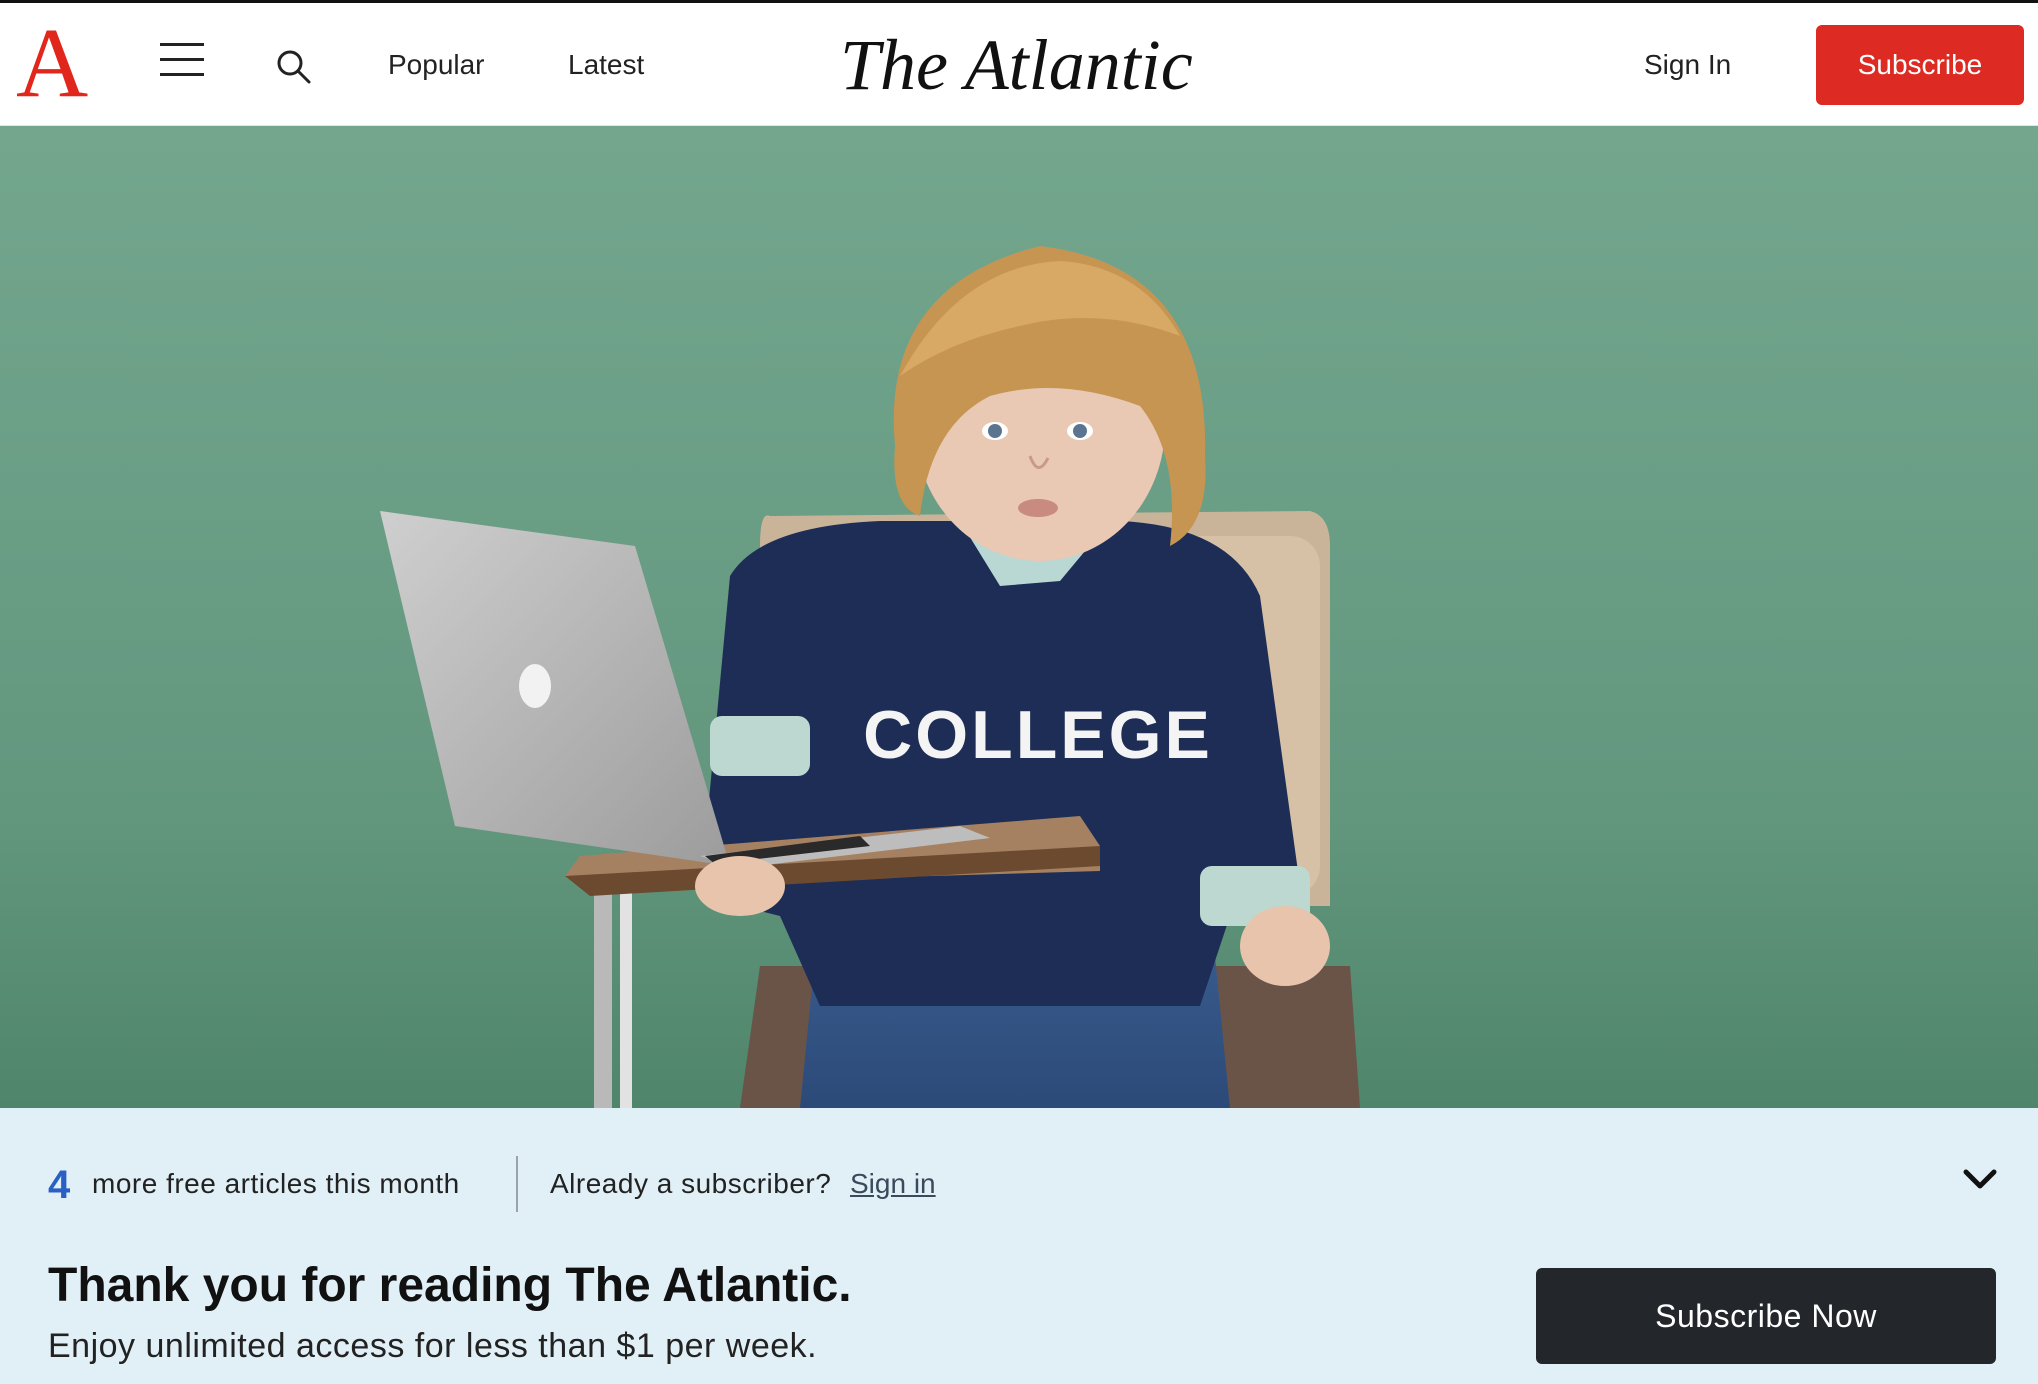 The height and width of the screenshot is (1384, 2038). Describe the element at coordinates (893, 1184) in the screenshot. I see `sign-in-inline-link: Sign in` at that location.